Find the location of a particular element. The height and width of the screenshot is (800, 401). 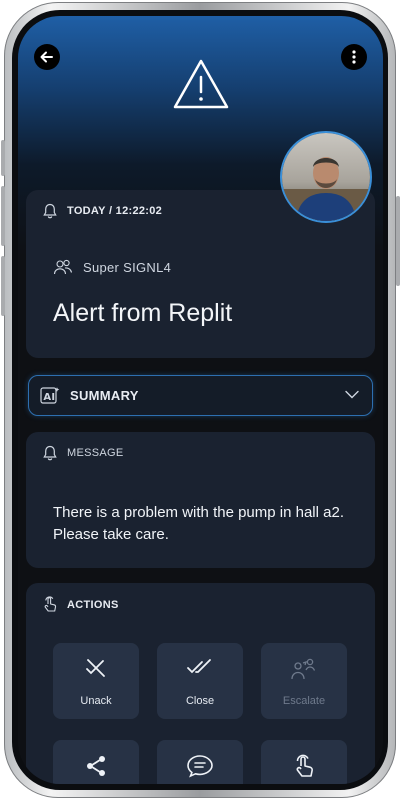

comment-icon is located at coordinates (200, 766).